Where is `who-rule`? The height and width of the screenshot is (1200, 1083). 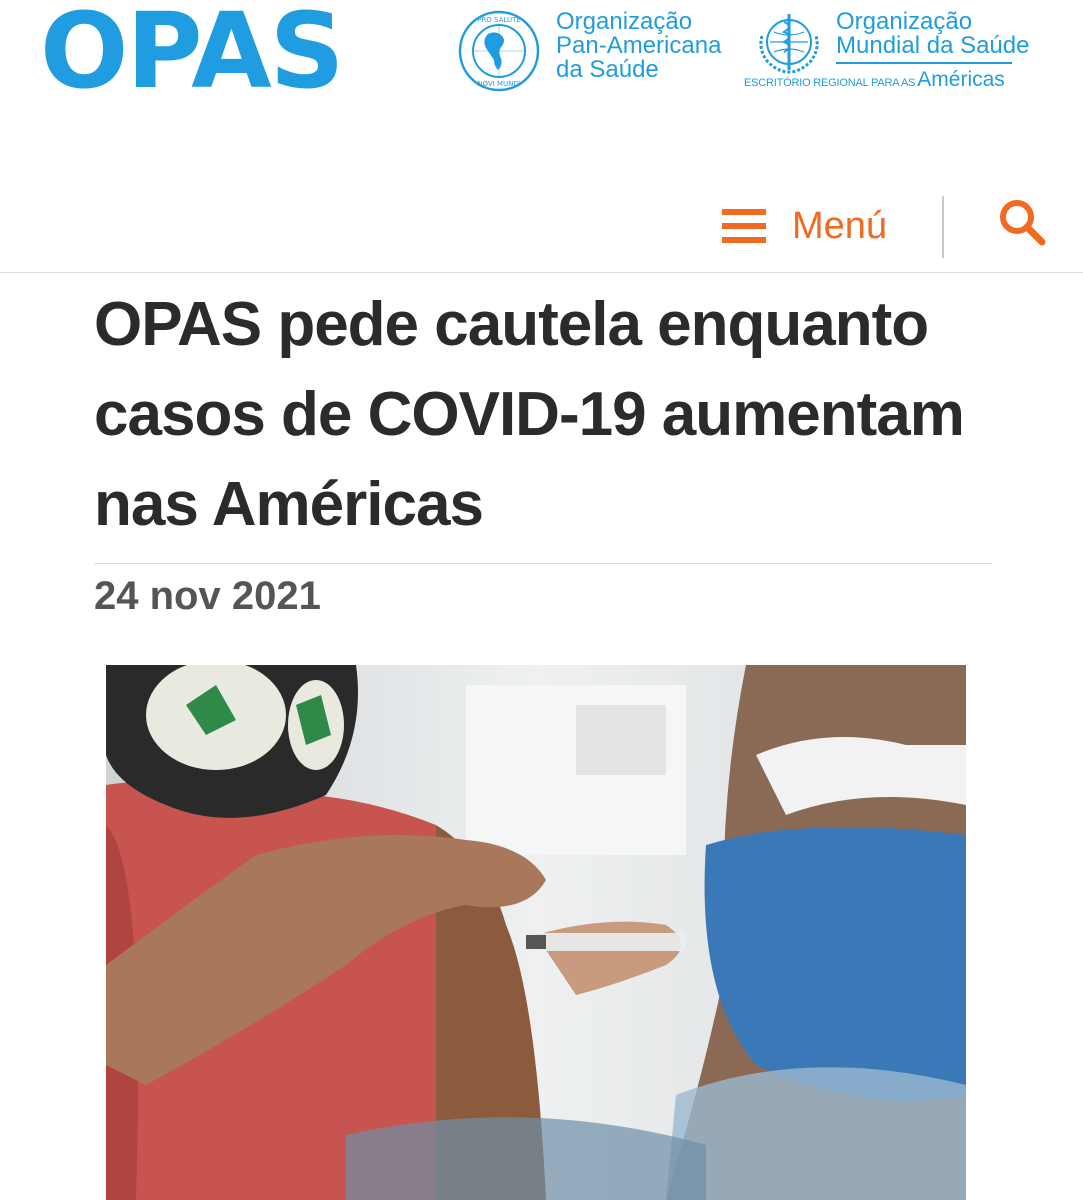 who-rule is located at coordinates (924, 63).